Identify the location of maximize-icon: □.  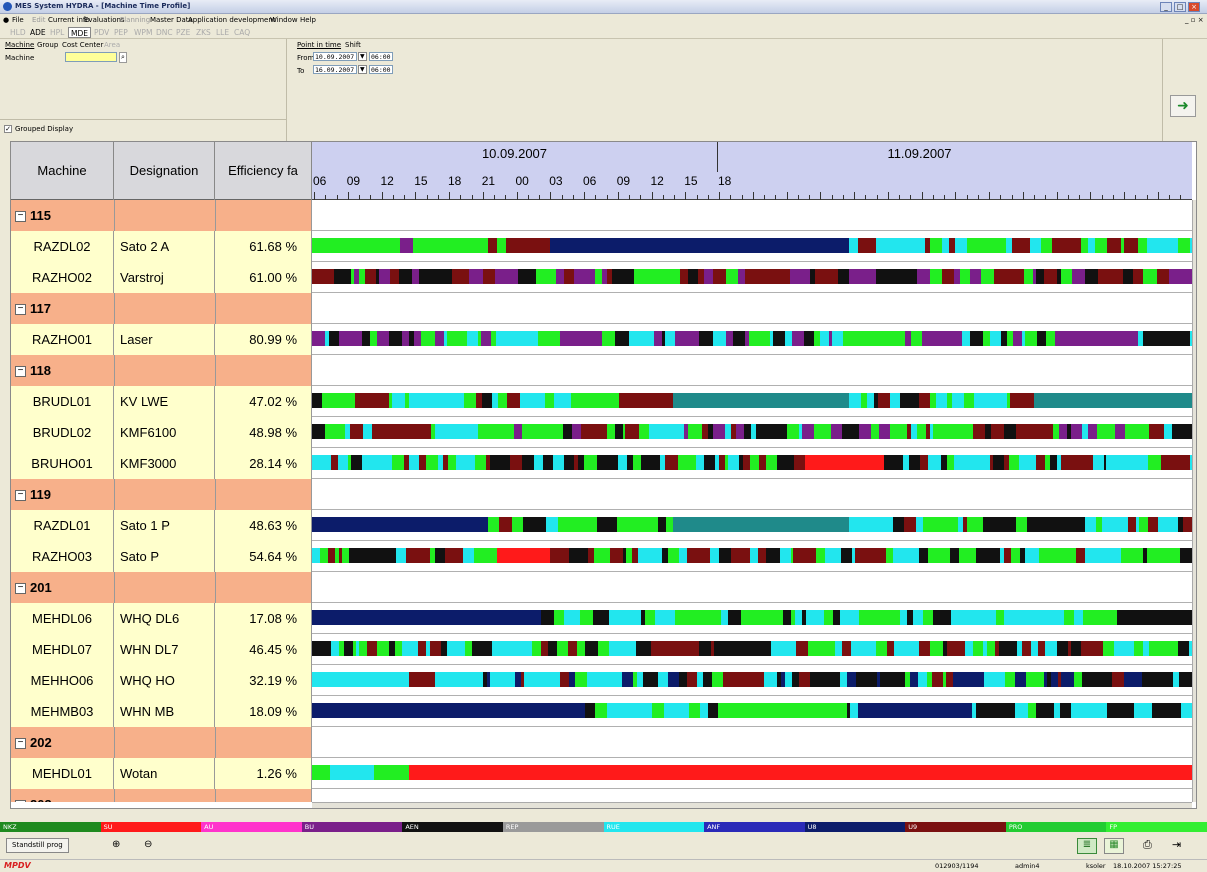
(1180, 7).